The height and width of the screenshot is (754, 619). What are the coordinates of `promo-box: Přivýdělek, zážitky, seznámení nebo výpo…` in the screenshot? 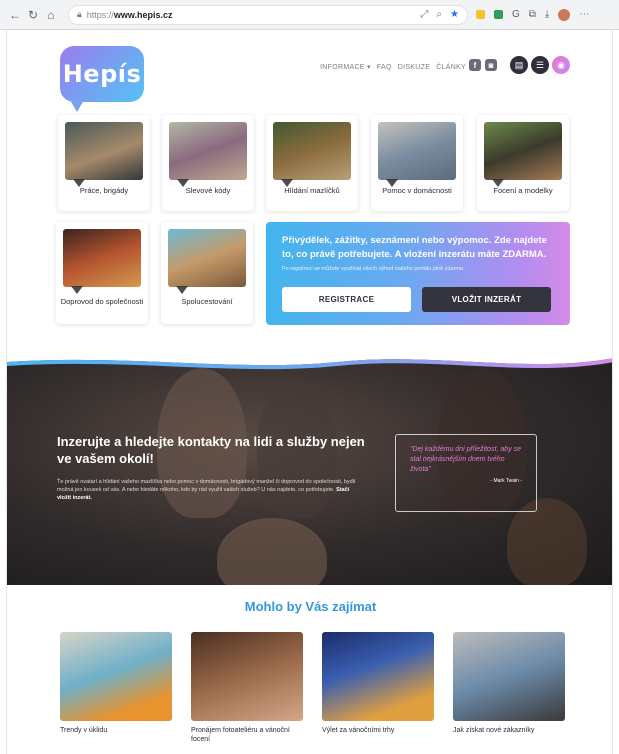 It's located at (418, 273).